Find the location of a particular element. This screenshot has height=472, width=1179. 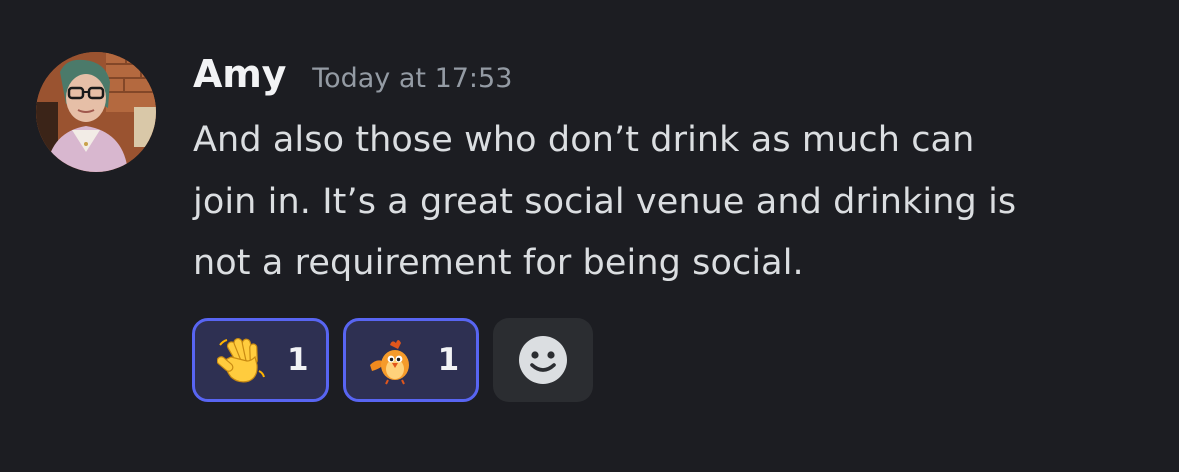

author-name: Amy is located at coordinates (239, 74).